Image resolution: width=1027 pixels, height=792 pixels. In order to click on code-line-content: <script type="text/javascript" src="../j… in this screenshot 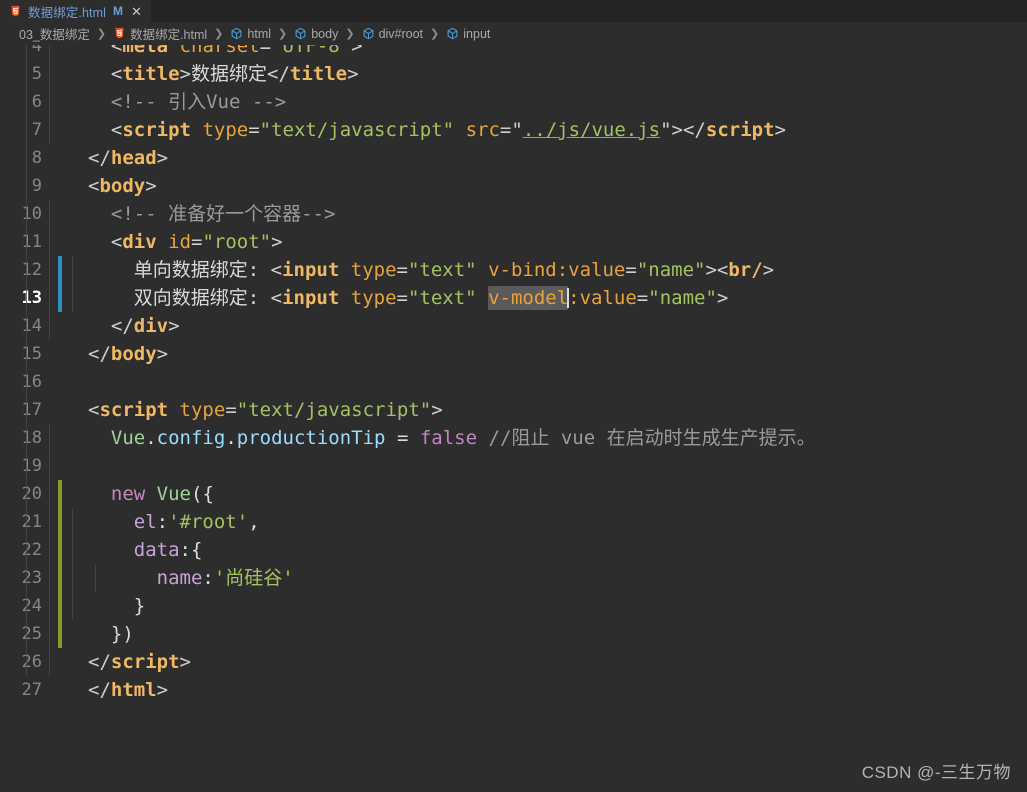, I will do `click(526, 130)`.